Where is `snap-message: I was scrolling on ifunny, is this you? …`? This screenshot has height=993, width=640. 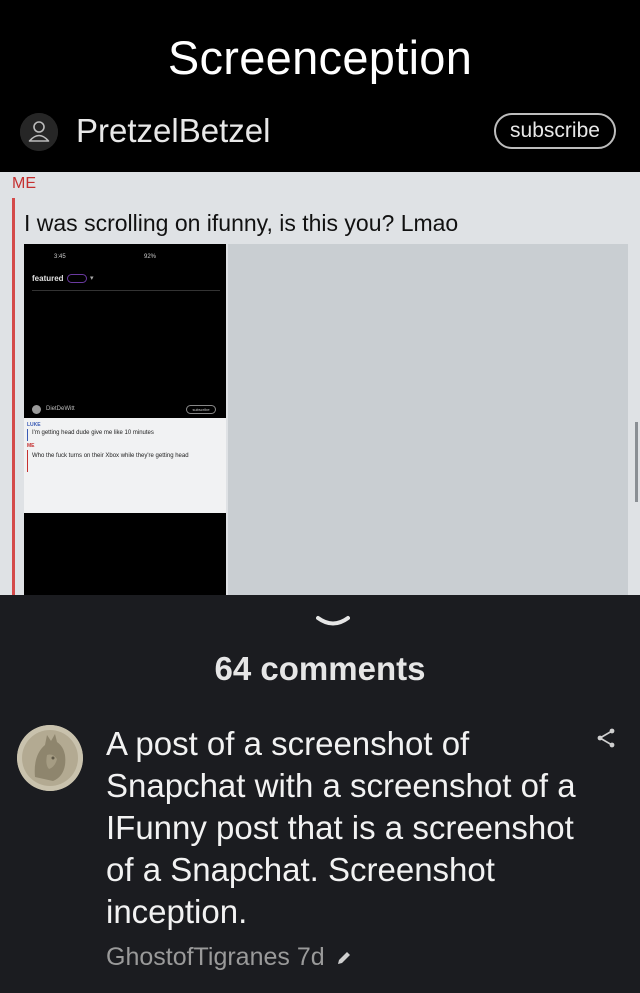
snap-message: I was scrolling on ifunny, is this you? … is located at coordinates (241, 223).